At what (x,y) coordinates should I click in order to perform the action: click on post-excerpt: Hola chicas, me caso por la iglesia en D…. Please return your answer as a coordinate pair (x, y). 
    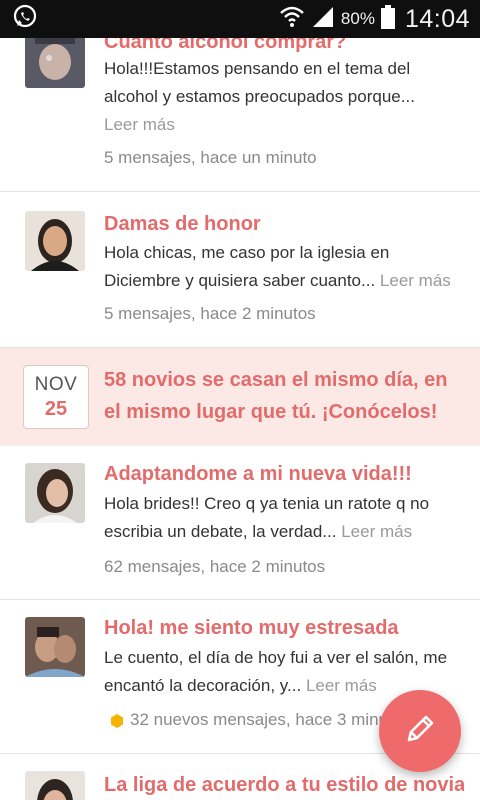
    Looking at the image, I should click on (247, 266).